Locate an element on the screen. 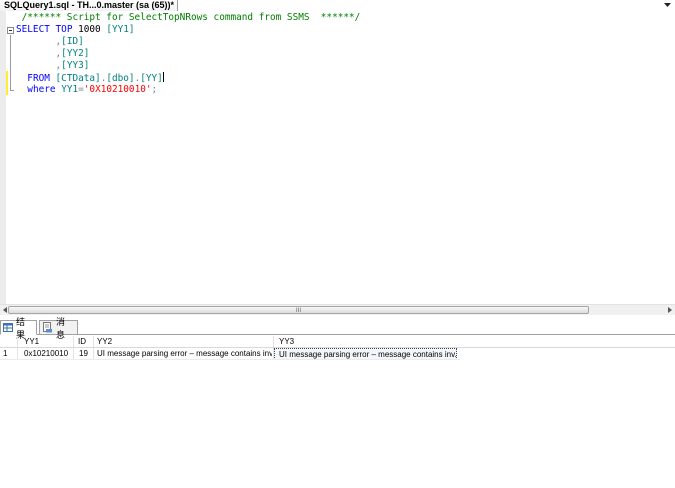  column-header-yy2: YY2 is located at coordinates (104, 342).